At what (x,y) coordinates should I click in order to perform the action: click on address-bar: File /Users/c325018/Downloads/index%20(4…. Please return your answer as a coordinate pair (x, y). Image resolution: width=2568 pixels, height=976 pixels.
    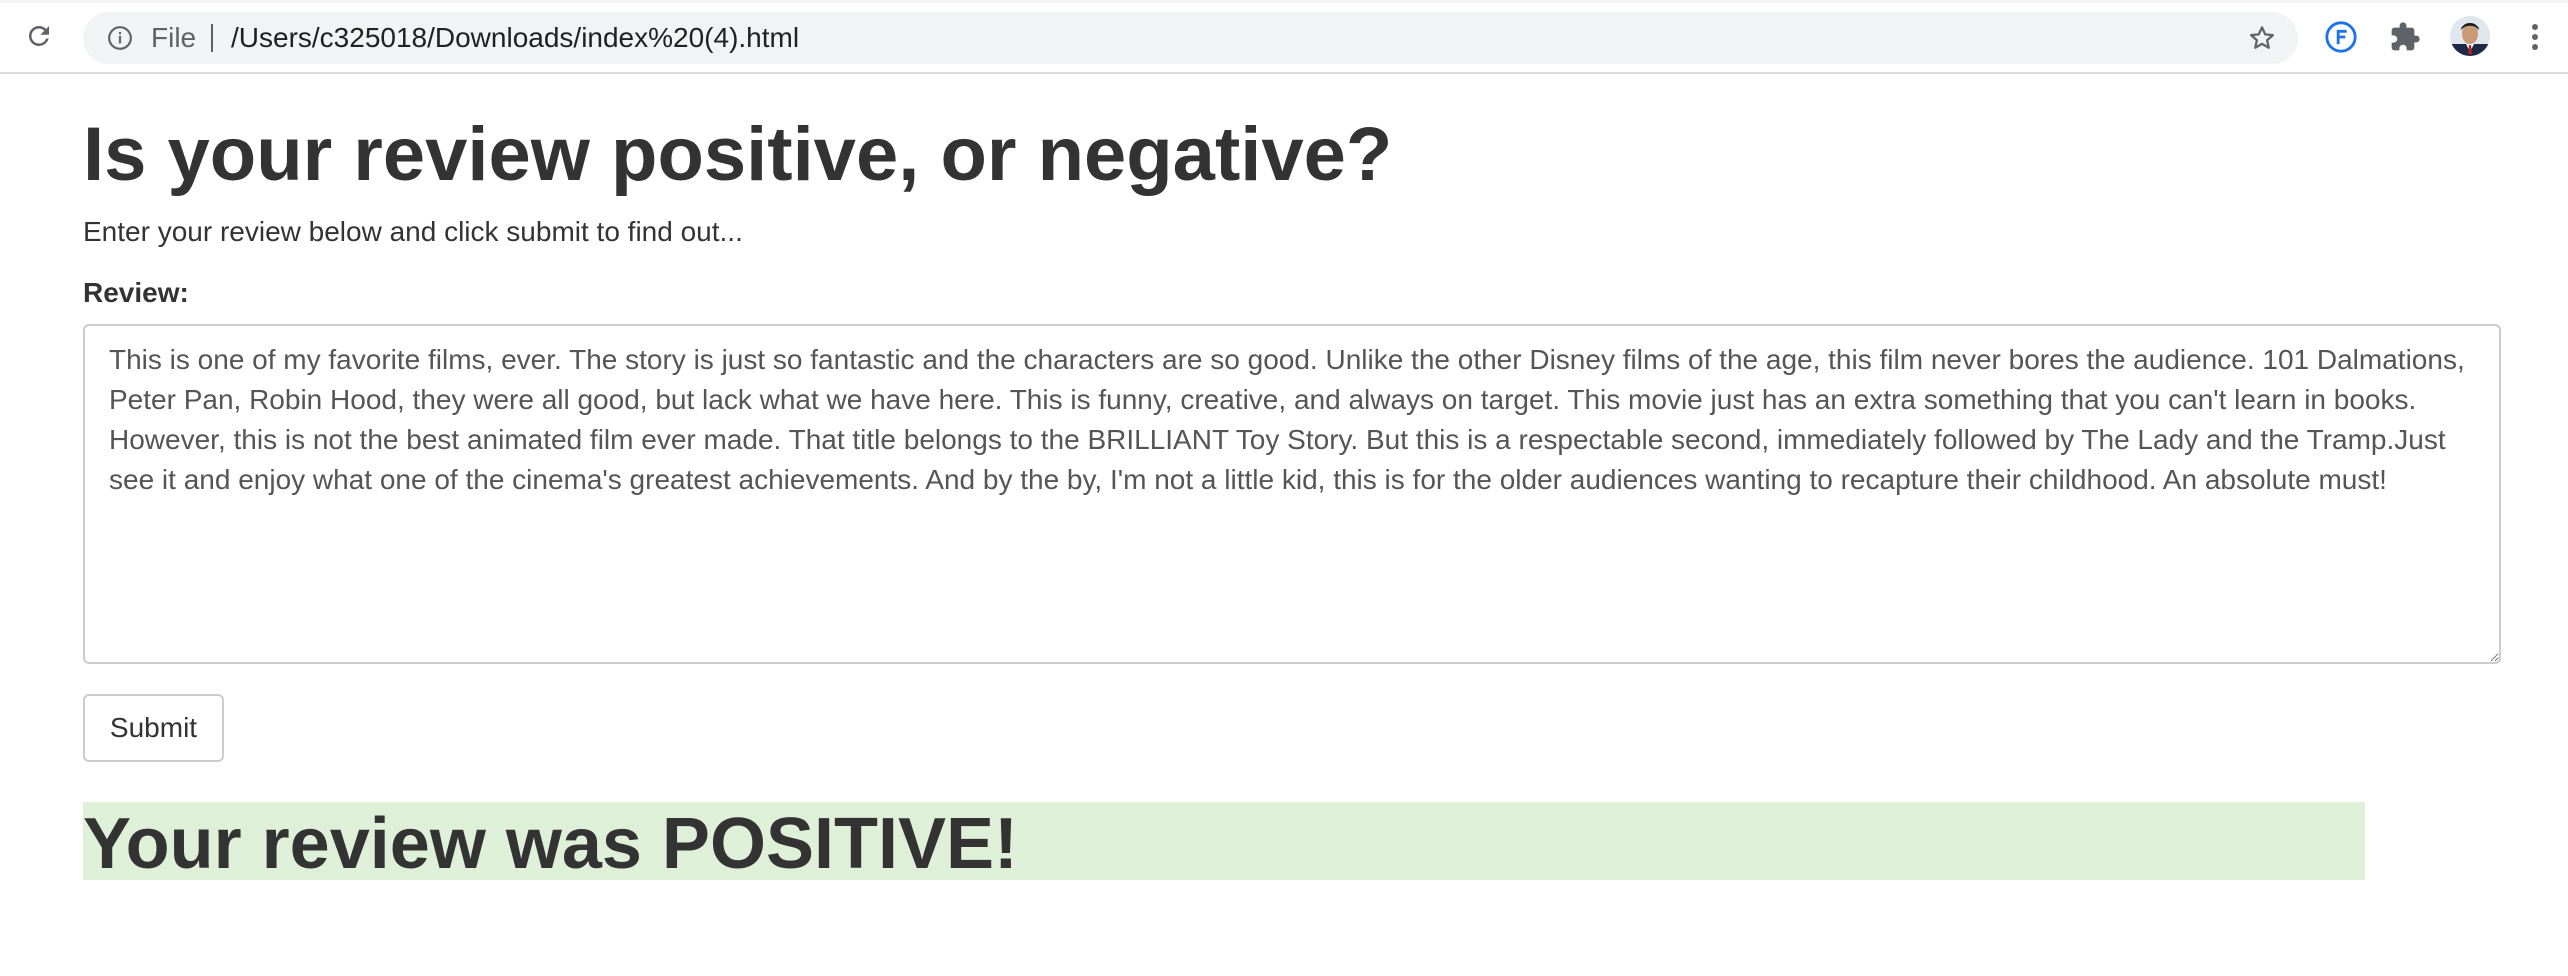
    Looking at the image, I should click on (1190, 38).